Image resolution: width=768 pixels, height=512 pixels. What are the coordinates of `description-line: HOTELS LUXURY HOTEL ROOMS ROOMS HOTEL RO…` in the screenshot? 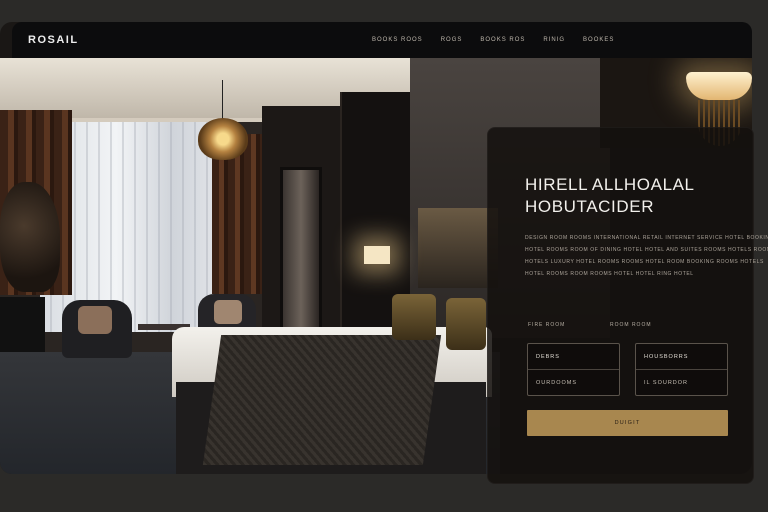 It's located at (644, 262).